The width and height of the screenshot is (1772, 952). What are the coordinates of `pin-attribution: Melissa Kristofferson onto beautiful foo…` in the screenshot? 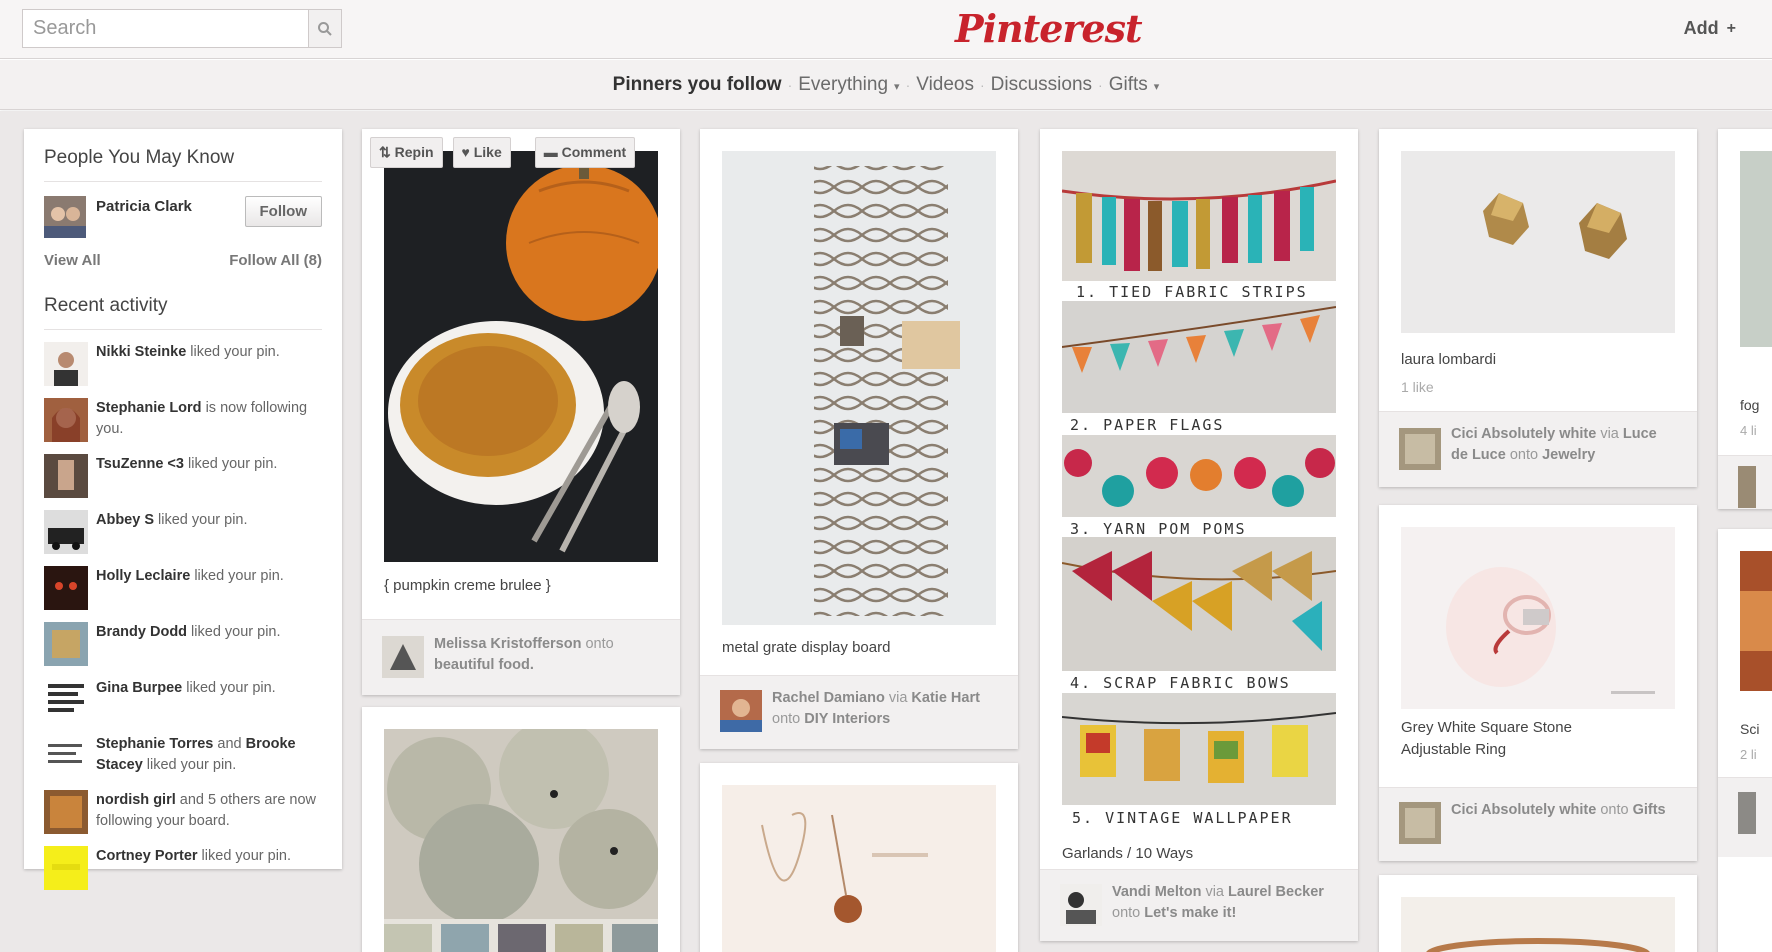 It's located at (521, 657).